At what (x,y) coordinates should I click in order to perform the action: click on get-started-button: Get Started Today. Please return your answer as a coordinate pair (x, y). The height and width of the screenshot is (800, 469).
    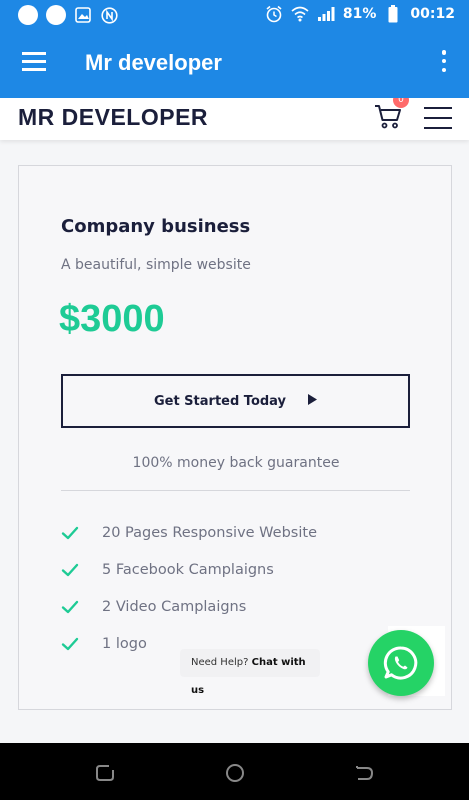
    Looking at the image, I should click on (235, 401).